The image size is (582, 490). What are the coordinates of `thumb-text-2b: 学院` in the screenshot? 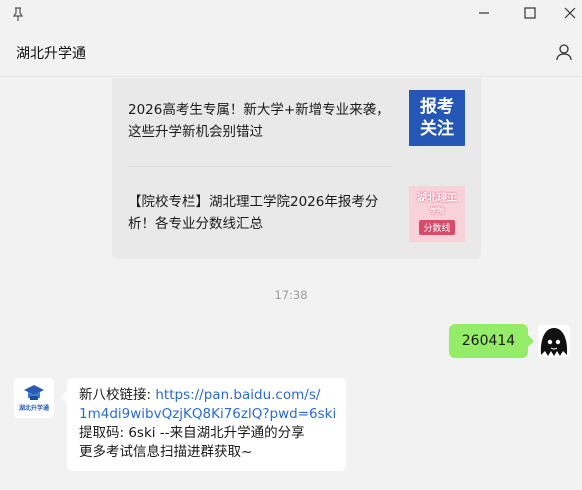 It's located at (437, 211).